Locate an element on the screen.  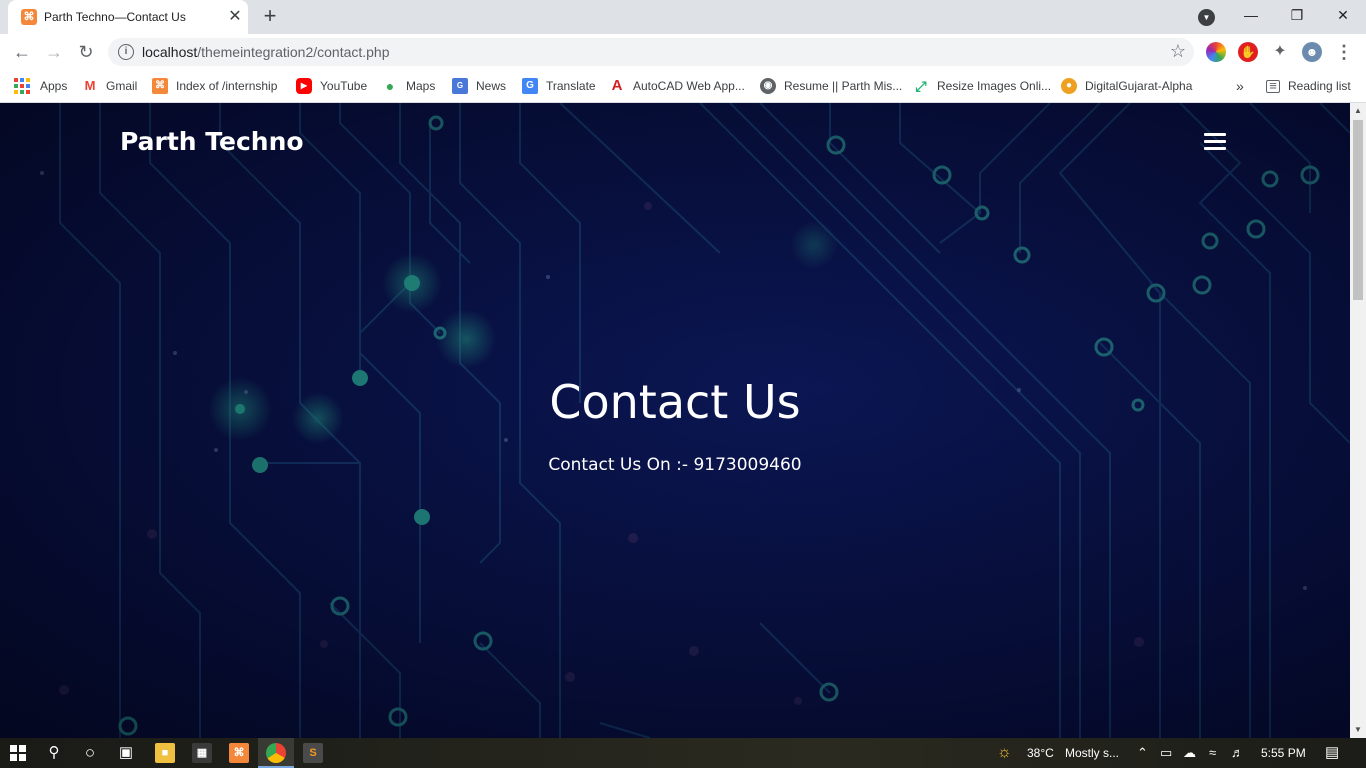
bookmark-apps: Apps is located at coordinates (40, 86).